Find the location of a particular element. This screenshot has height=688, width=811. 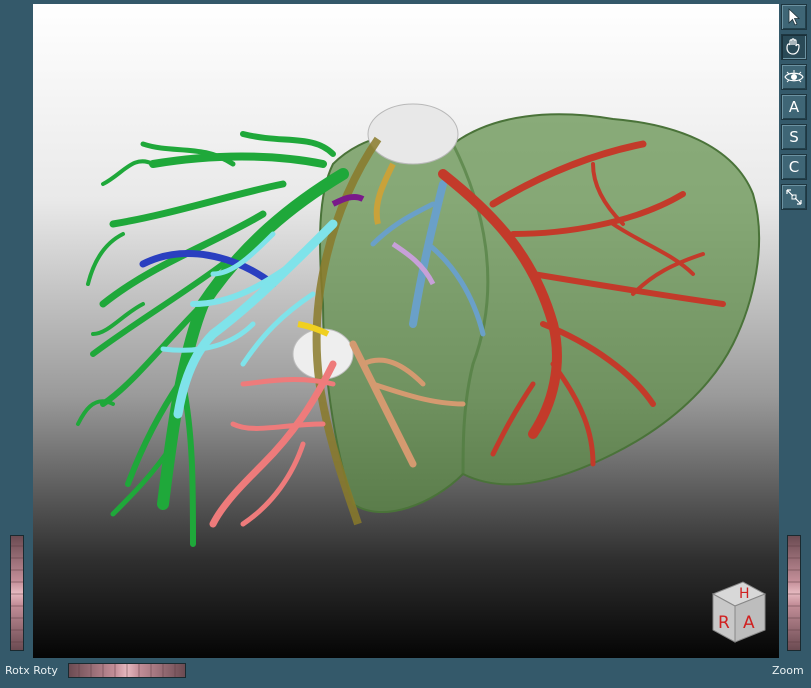

eye-icon is located at coordinates (794, 76).